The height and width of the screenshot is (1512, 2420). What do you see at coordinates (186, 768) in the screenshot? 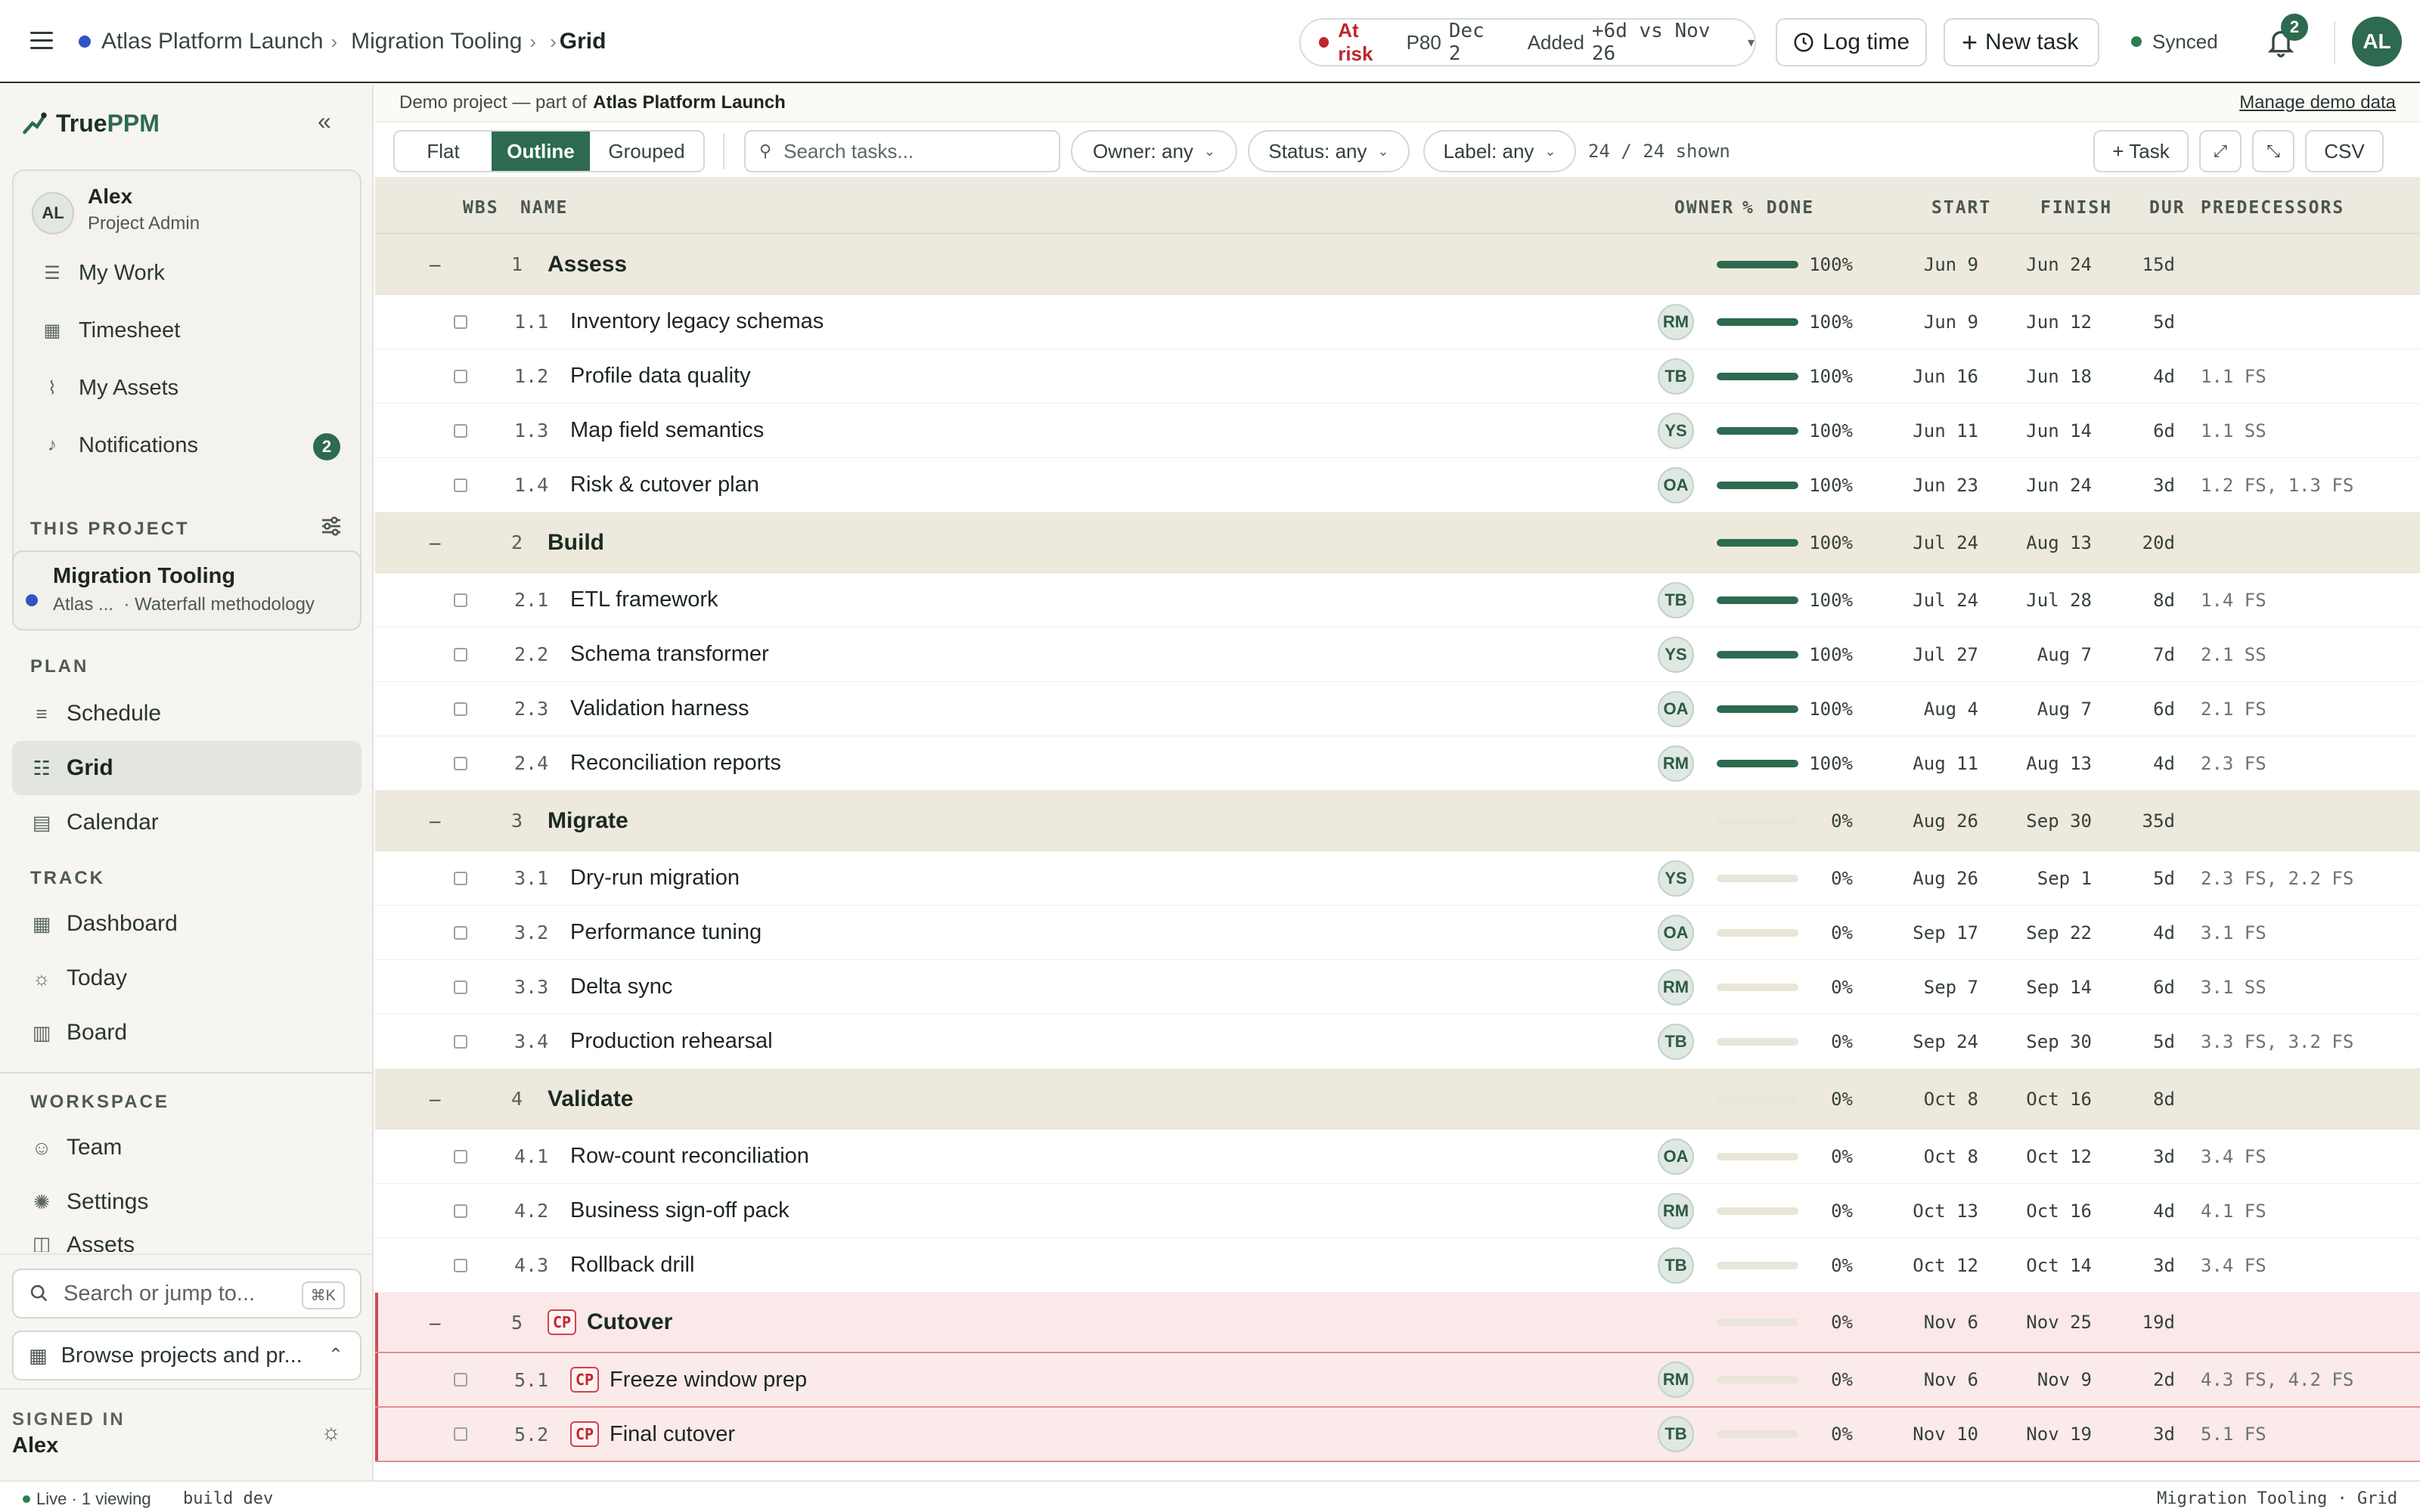
I see `nav-grid: ☷ Grid` at bounding box center [186, 768].